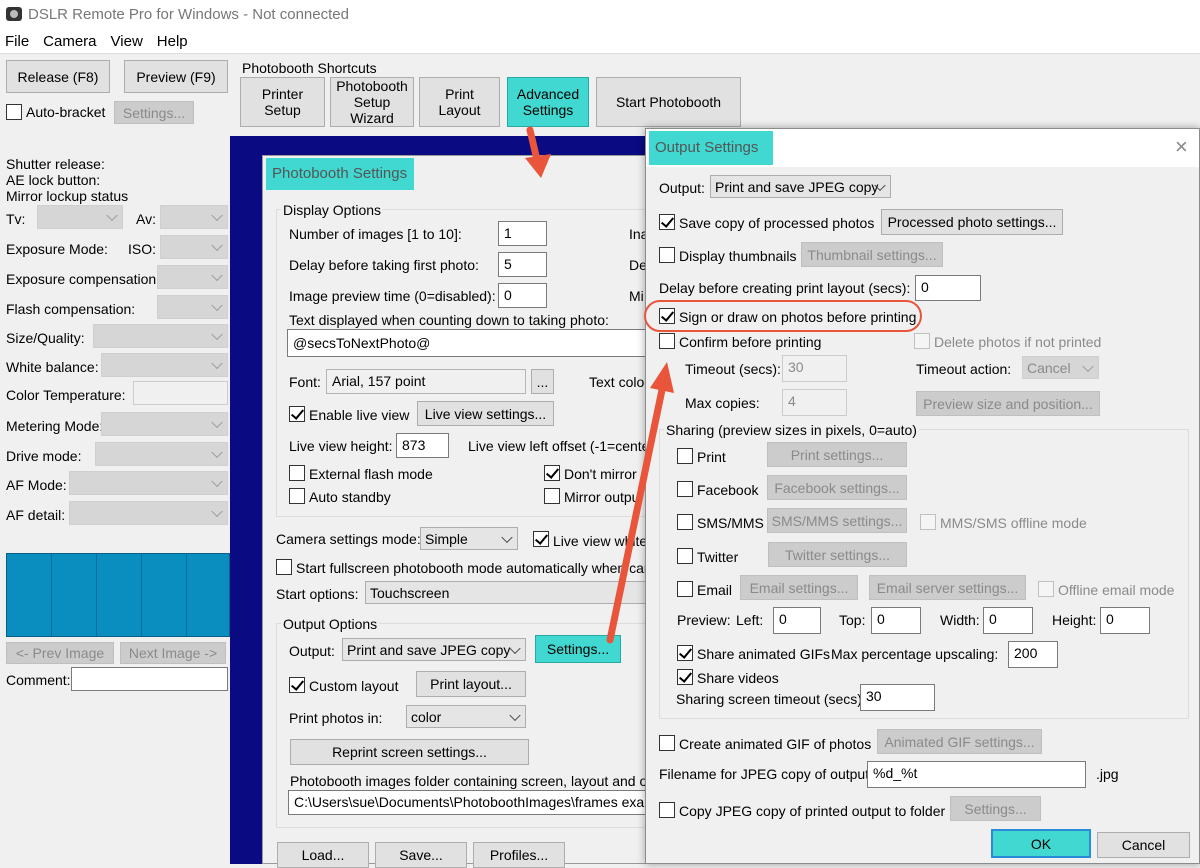 This screenshot has height=868, width=1200. I want to click on annotation-arrows, so click(599, 385).